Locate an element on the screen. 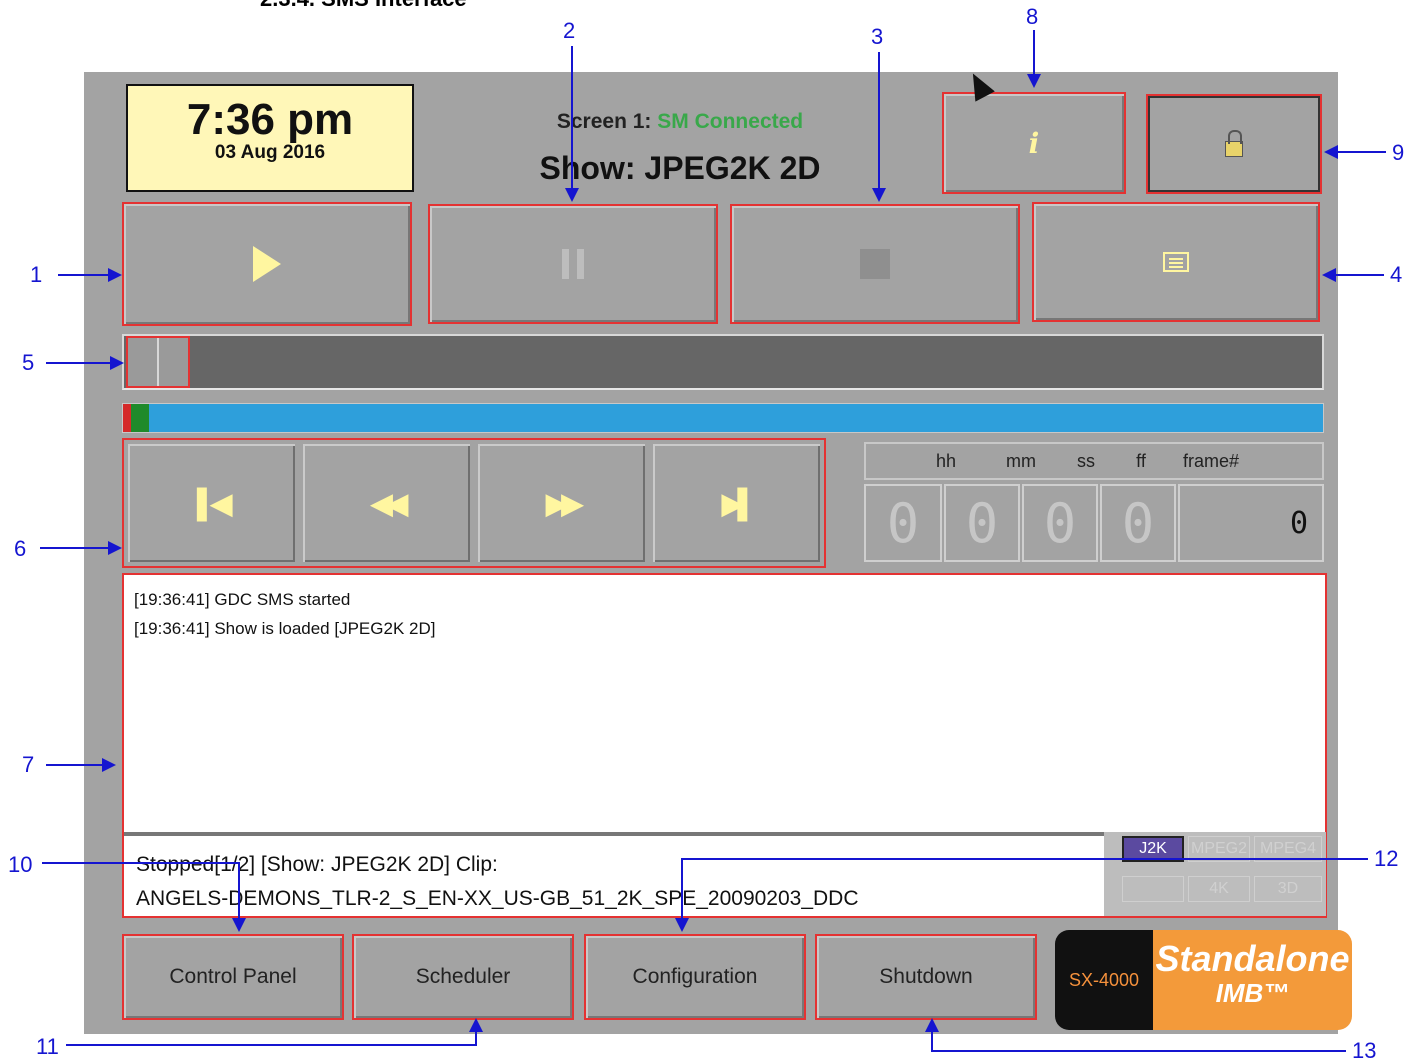 This screenshot has height=1064, width=1418. callout-12: 12 is located at coordinates (1386, 858).